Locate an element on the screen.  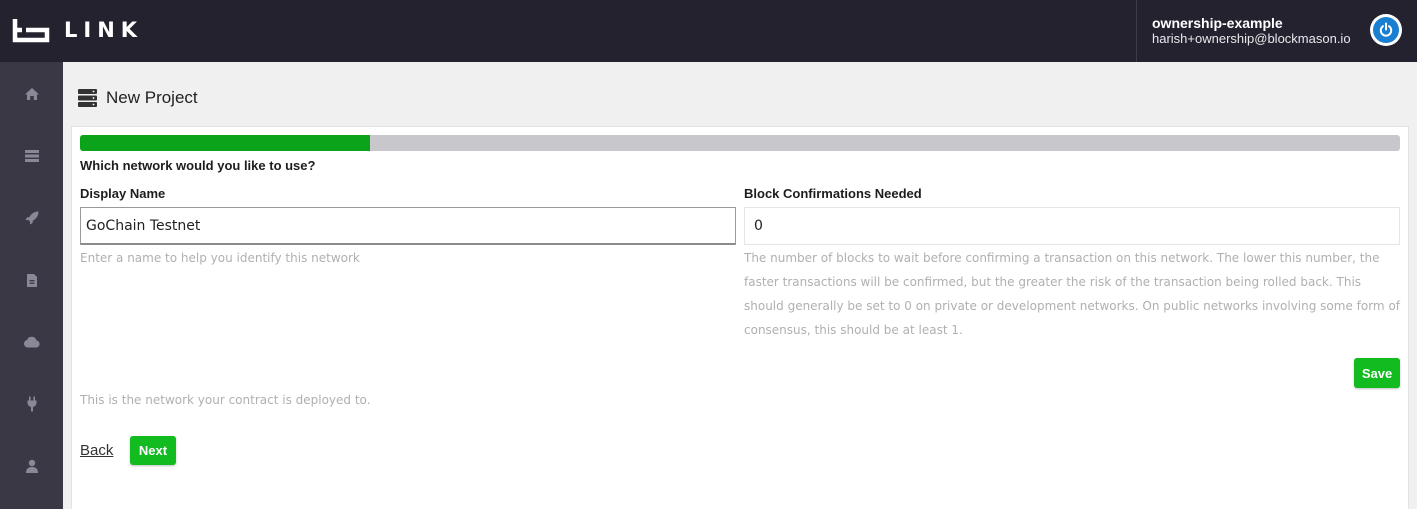
sidebar-item-deploy is located at coordinates (31, 218).